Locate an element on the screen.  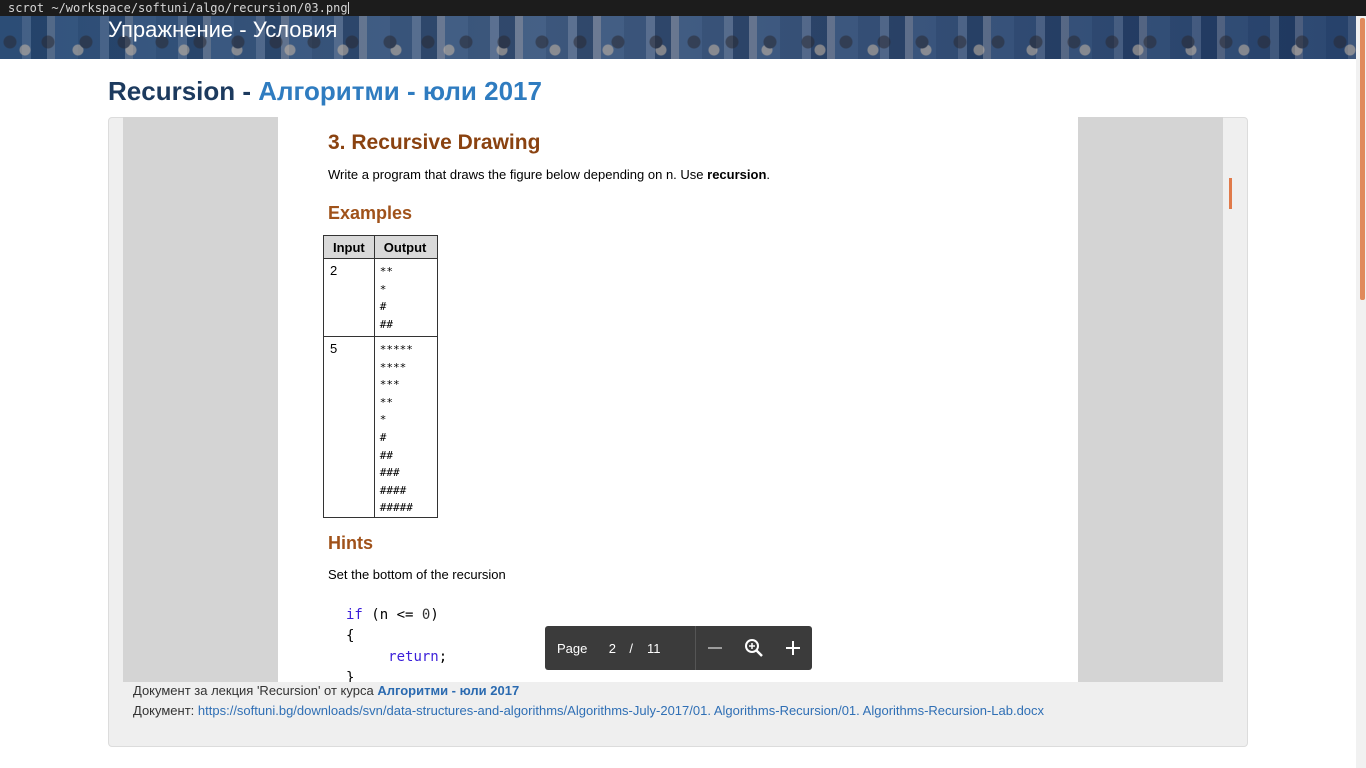
code-text: ; is located at coordinates (443, 657).